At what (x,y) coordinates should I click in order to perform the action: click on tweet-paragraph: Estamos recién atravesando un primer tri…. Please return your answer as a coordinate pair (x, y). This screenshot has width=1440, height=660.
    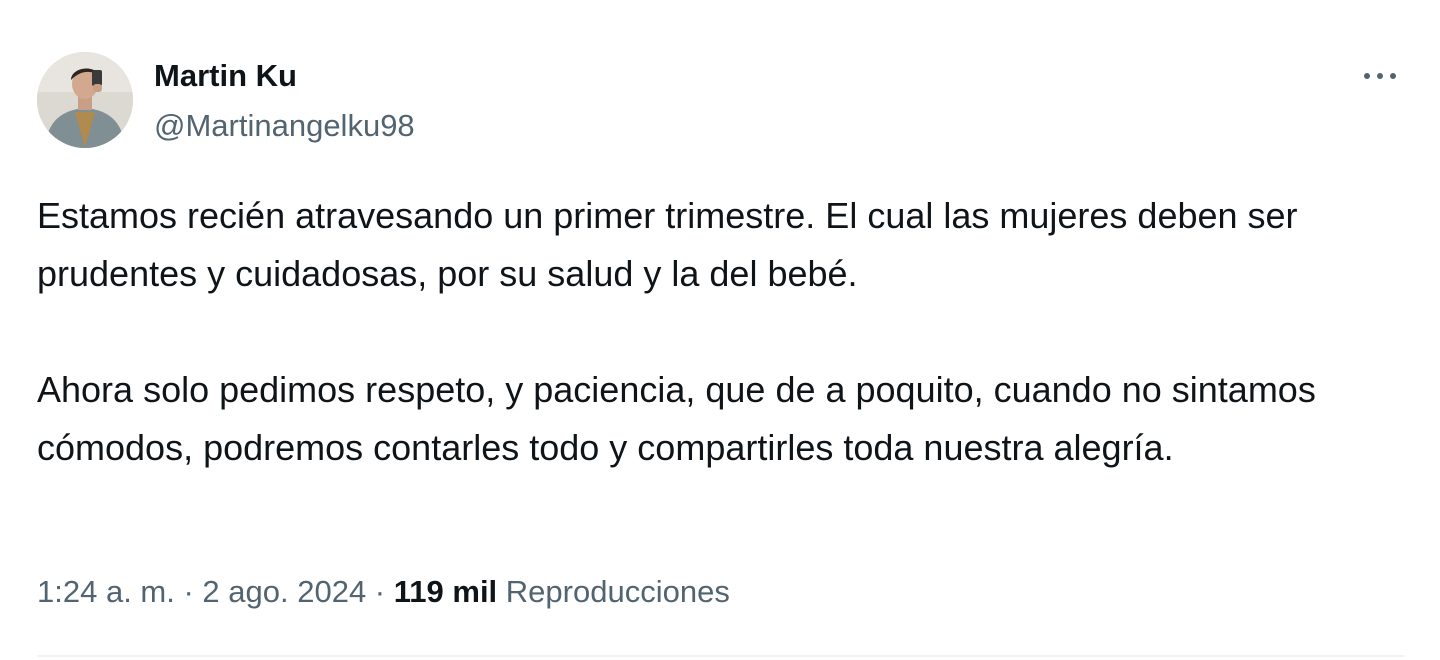
    Looking at the image, I should click on (667, 244).